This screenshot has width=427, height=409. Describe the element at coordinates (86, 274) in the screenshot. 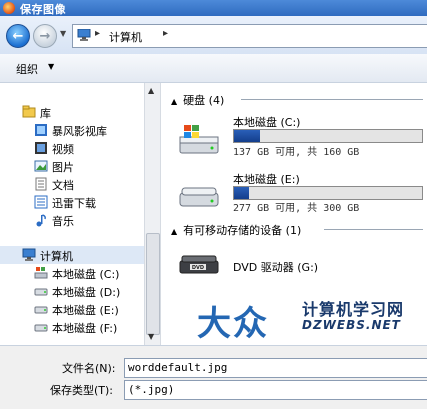

I see `sidebar-item-label: 本地磁盘 (C:)` at that location.